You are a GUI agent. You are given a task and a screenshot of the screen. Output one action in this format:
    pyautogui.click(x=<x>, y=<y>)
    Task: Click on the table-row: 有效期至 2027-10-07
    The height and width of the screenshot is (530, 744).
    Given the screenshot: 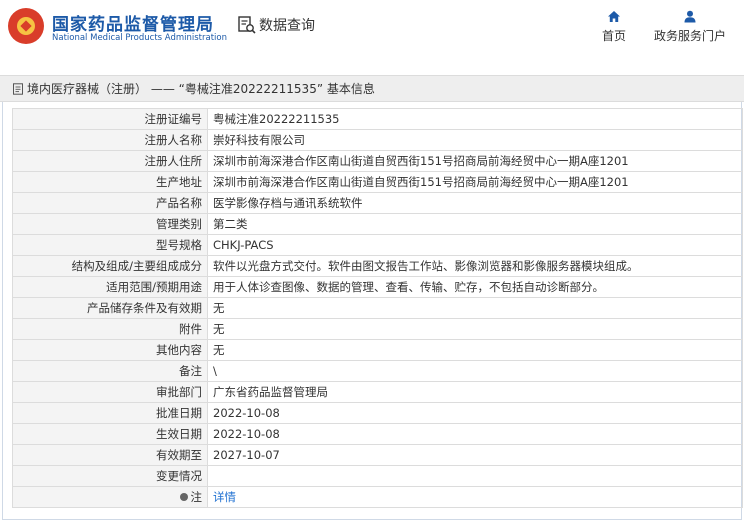 What is the action you would take?
    pyautogui.click(x=377, y=455)
    